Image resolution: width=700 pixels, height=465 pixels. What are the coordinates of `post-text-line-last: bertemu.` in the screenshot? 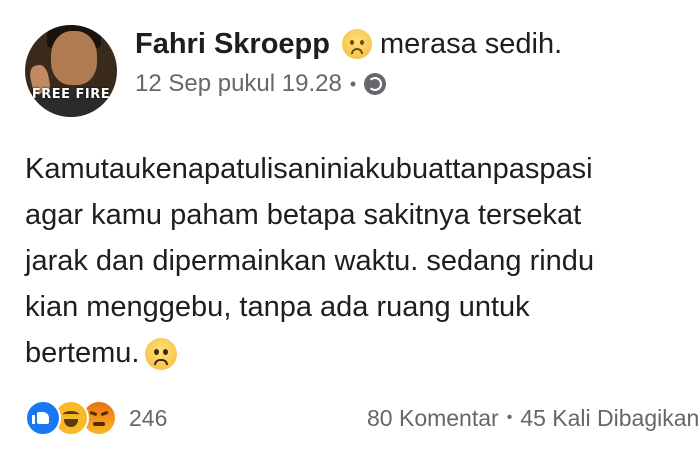 It's located at (362, 353).